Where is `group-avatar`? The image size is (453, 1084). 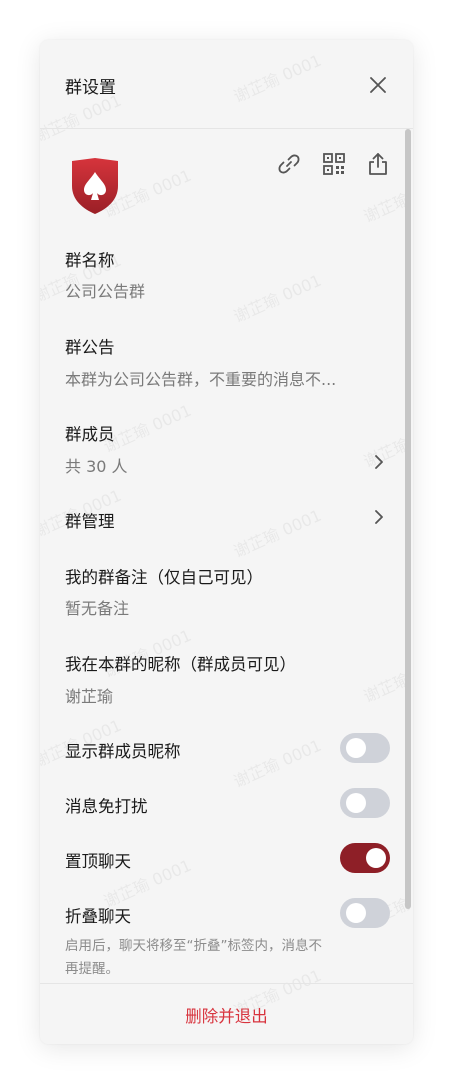
group-avatar is located at coordinates (95, 186).